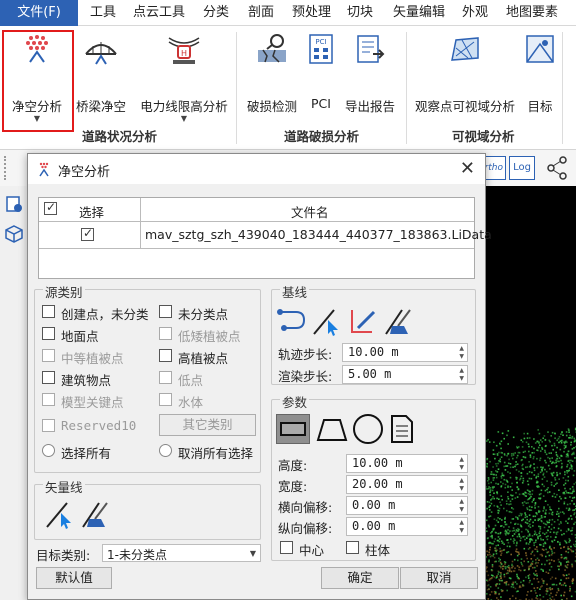  What do you see at coordinates (467, 168) in the screenshot?
I see `close-icon: ✕` at bounding box center [467, 168].